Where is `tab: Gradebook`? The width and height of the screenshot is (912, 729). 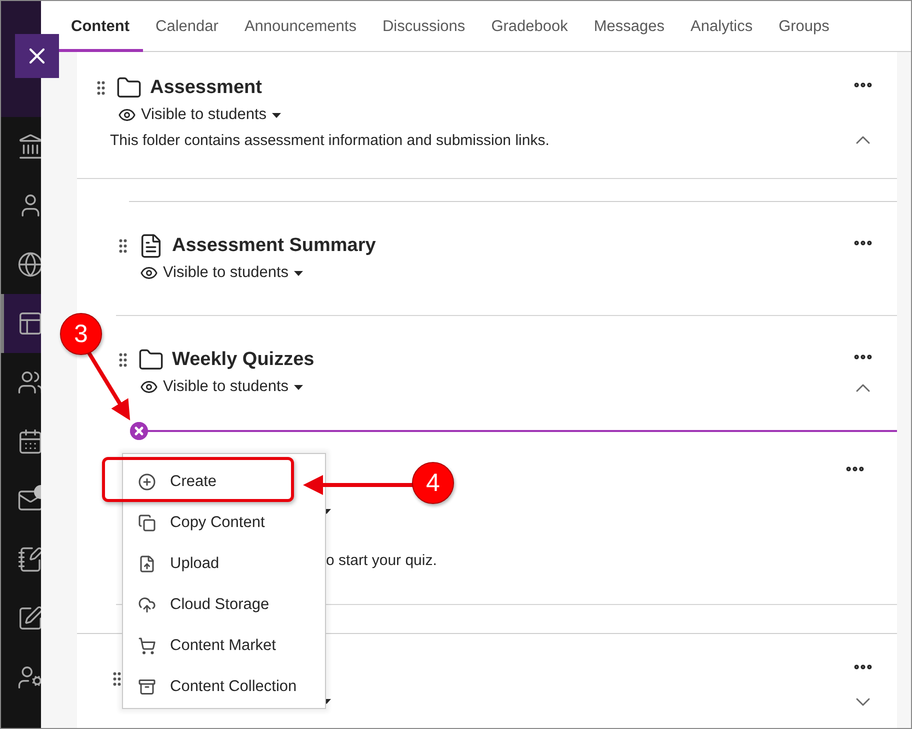 tab: Gradebook is located at coordinates (529, 26).